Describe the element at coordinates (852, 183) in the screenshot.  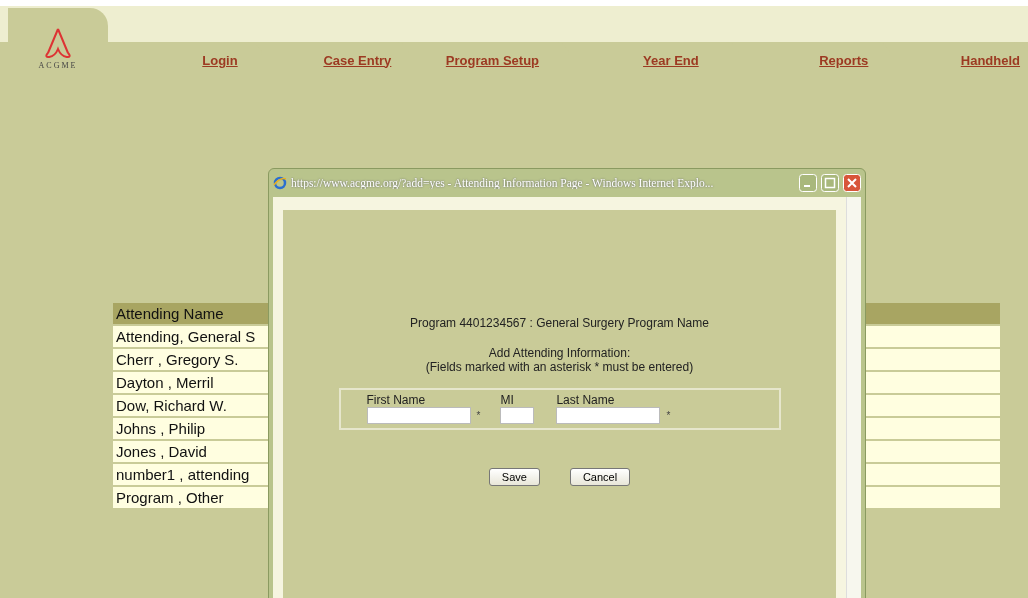
I see `close-icon` at that location.